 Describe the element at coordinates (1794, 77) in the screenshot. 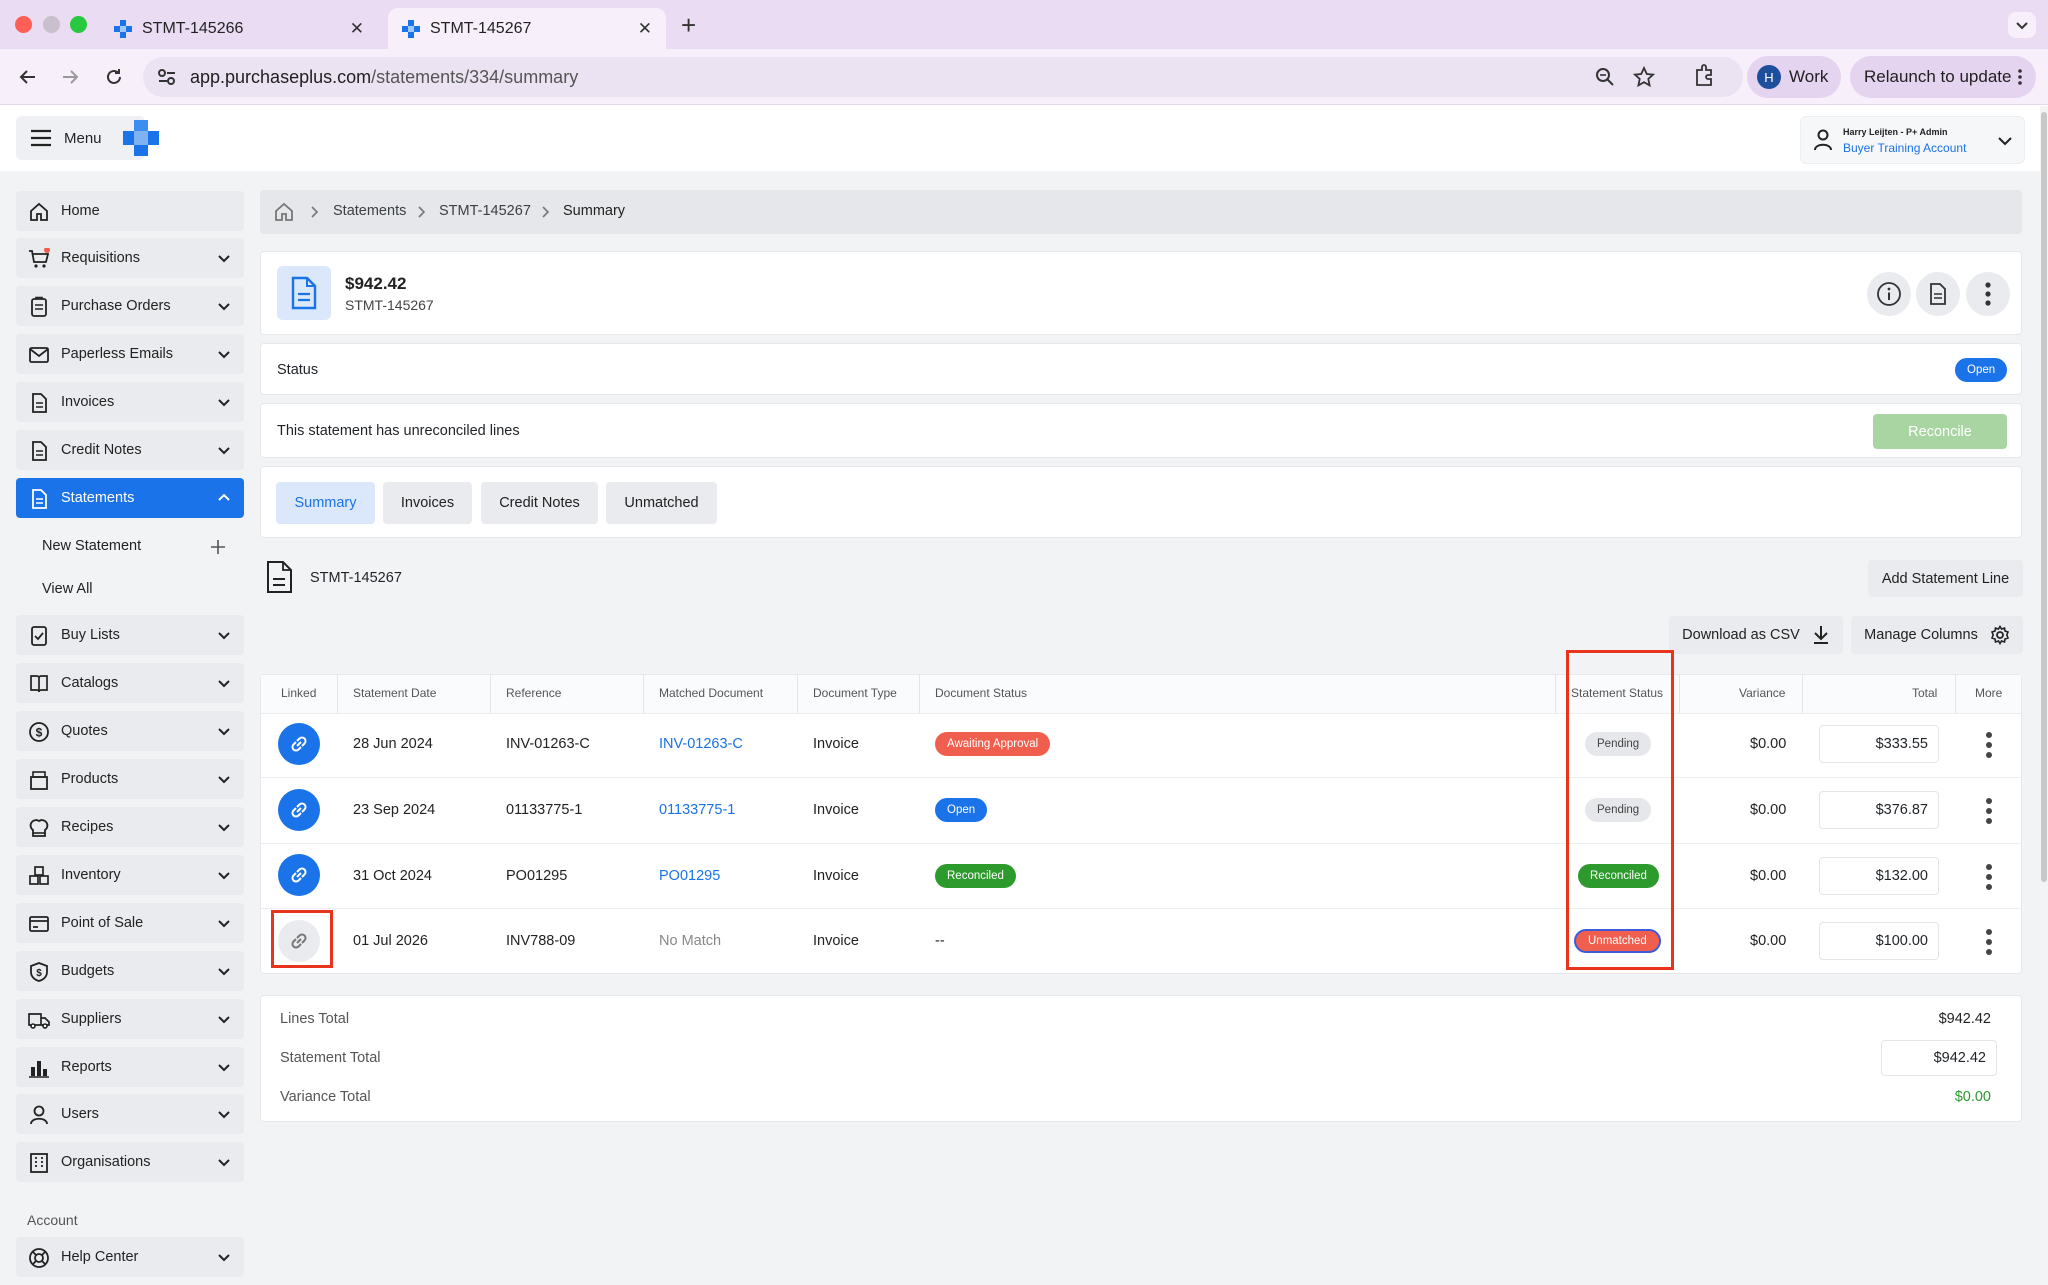

I see `profile-button: H Work` at that location.